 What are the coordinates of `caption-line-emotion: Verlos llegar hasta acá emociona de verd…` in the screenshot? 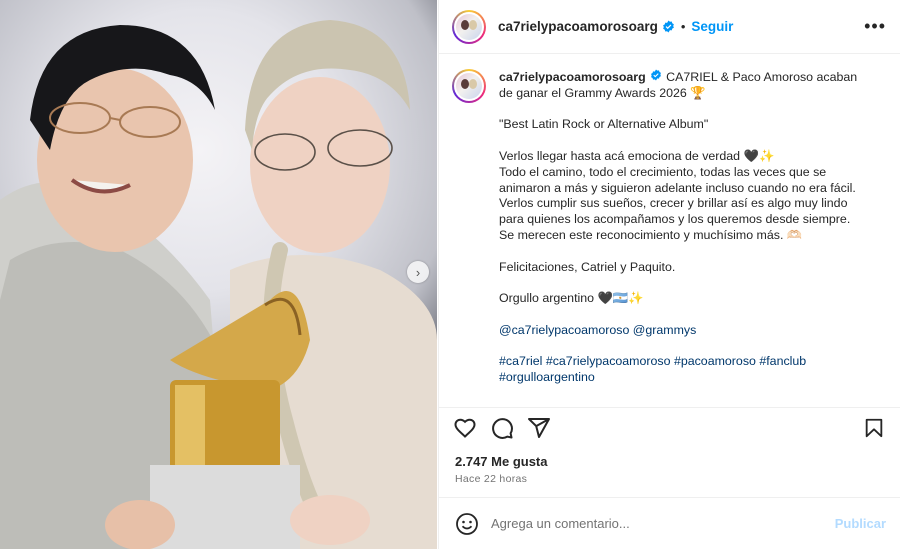 It's located at (637, 155).